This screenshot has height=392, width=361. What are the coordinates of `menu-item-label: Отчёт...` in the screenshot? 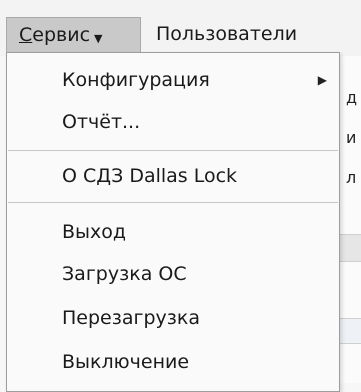 It's located at (101, 122).